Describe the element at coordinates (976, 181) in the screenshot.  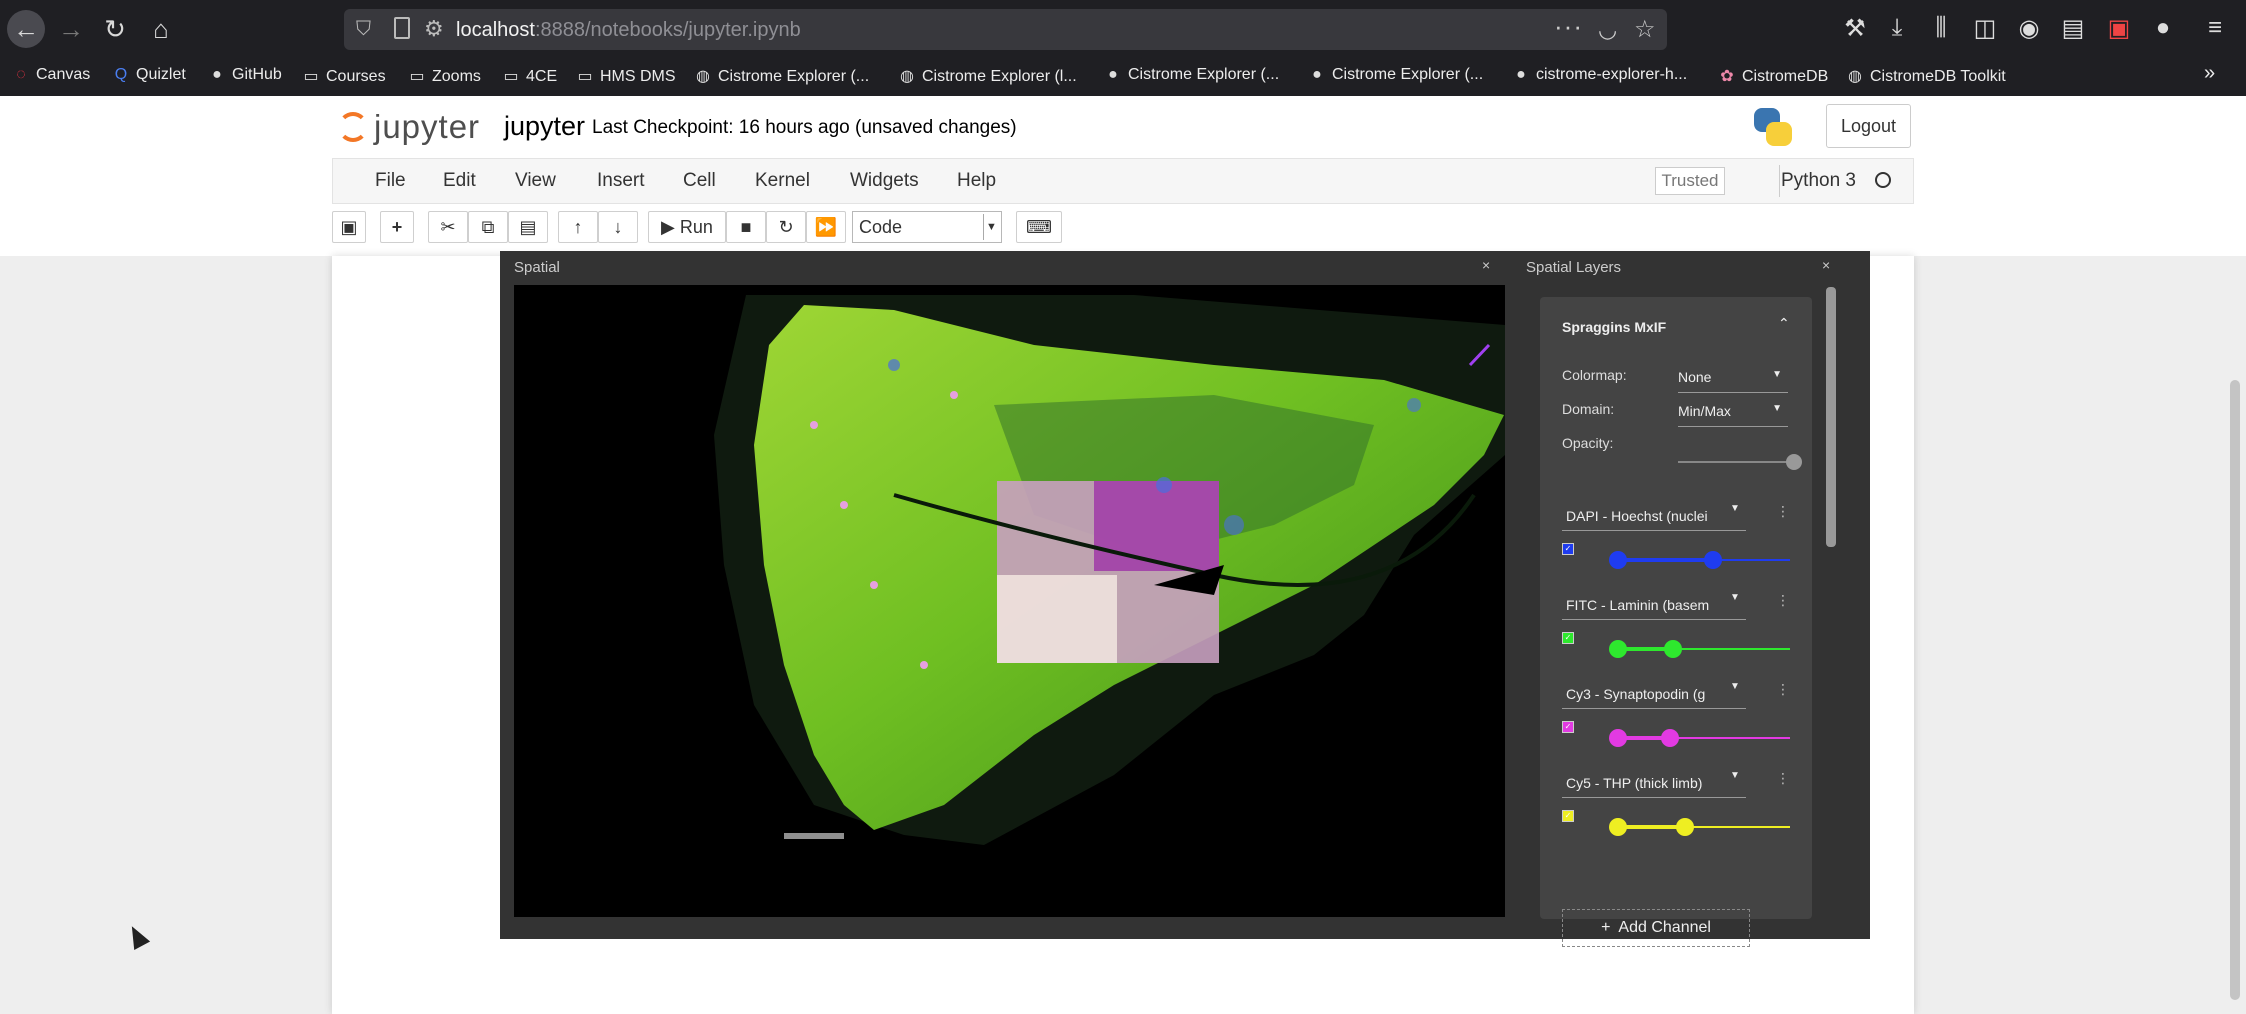
I see `menu-help: Help` at that location.